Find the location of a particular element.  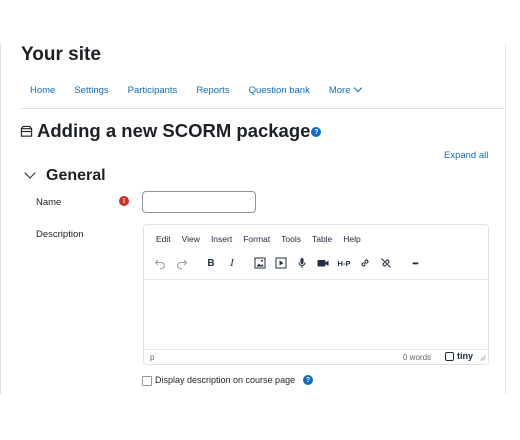

section-title: General is located at coordinates (76, 175).